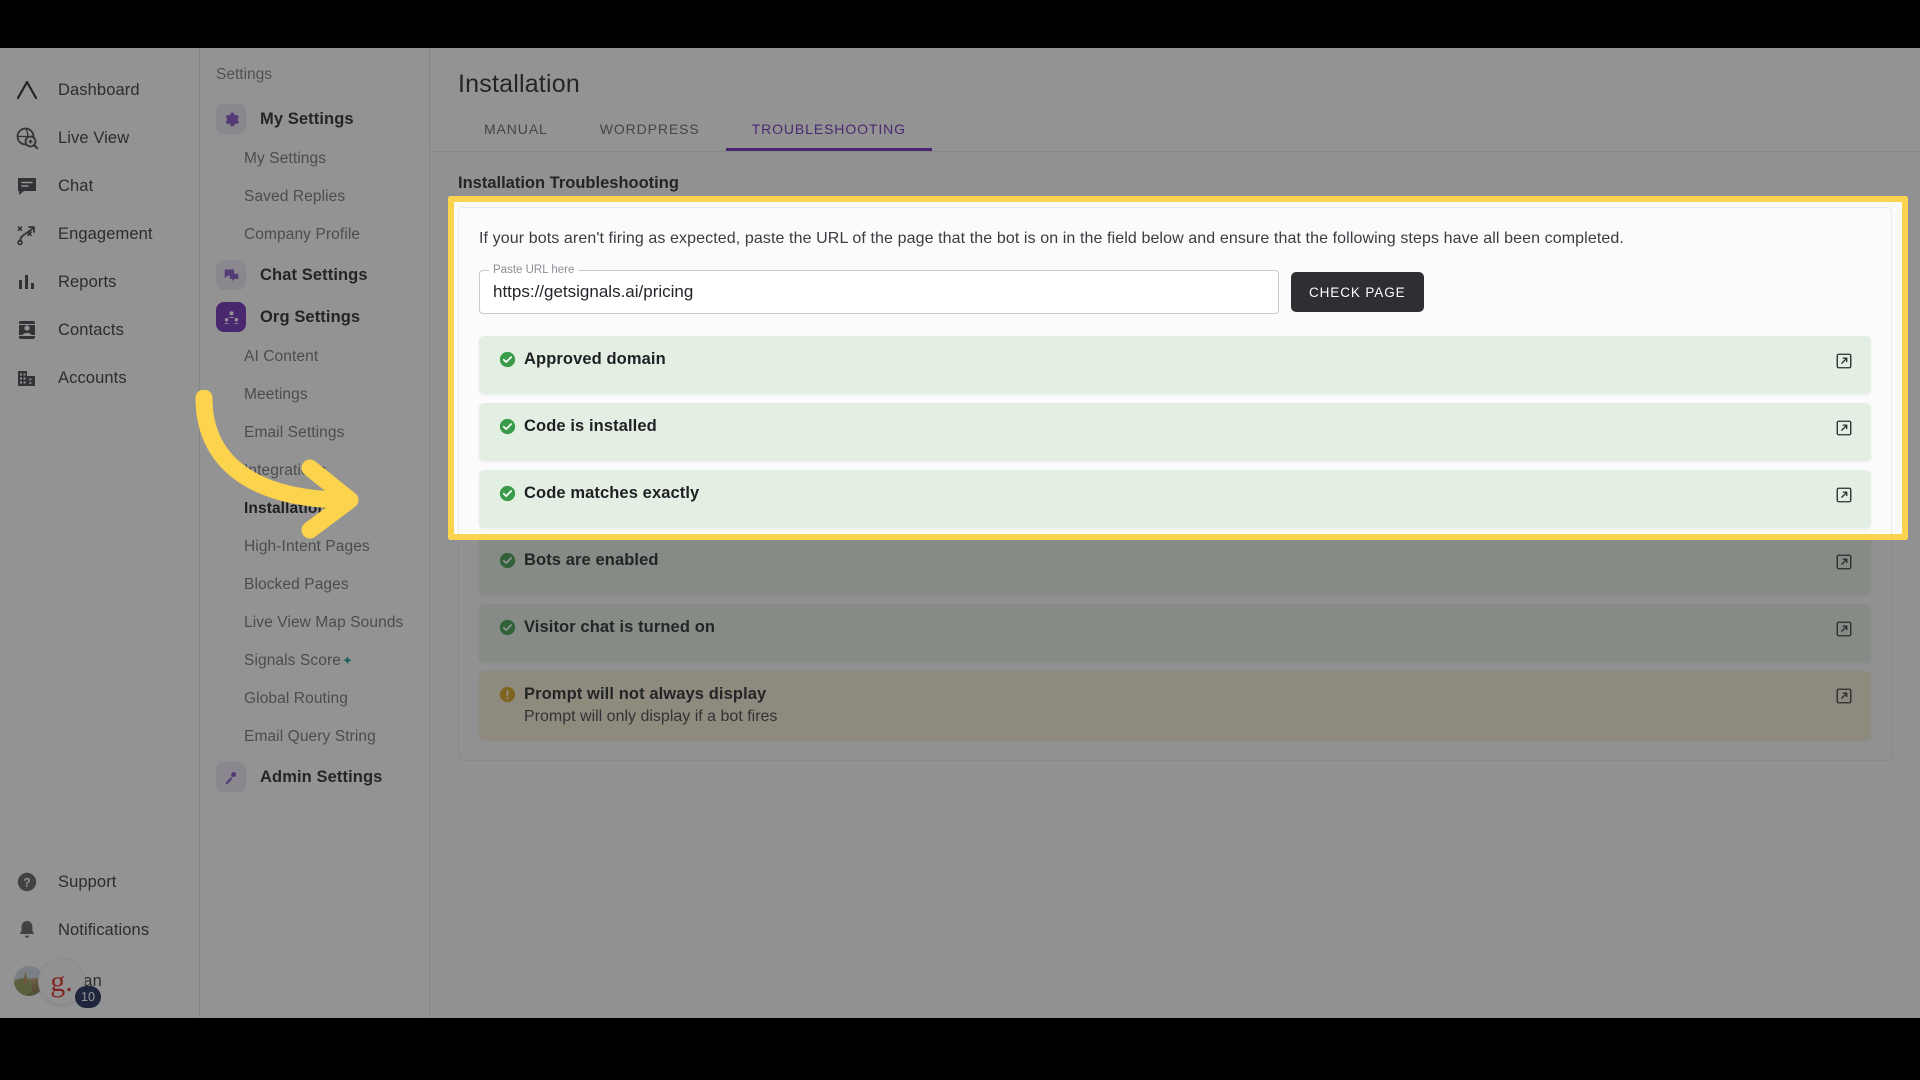 The image size is (1920, 1080). Describe the element at coordinates (27, 90) in the screenshot. I see `logo-caret-icon` at that location.